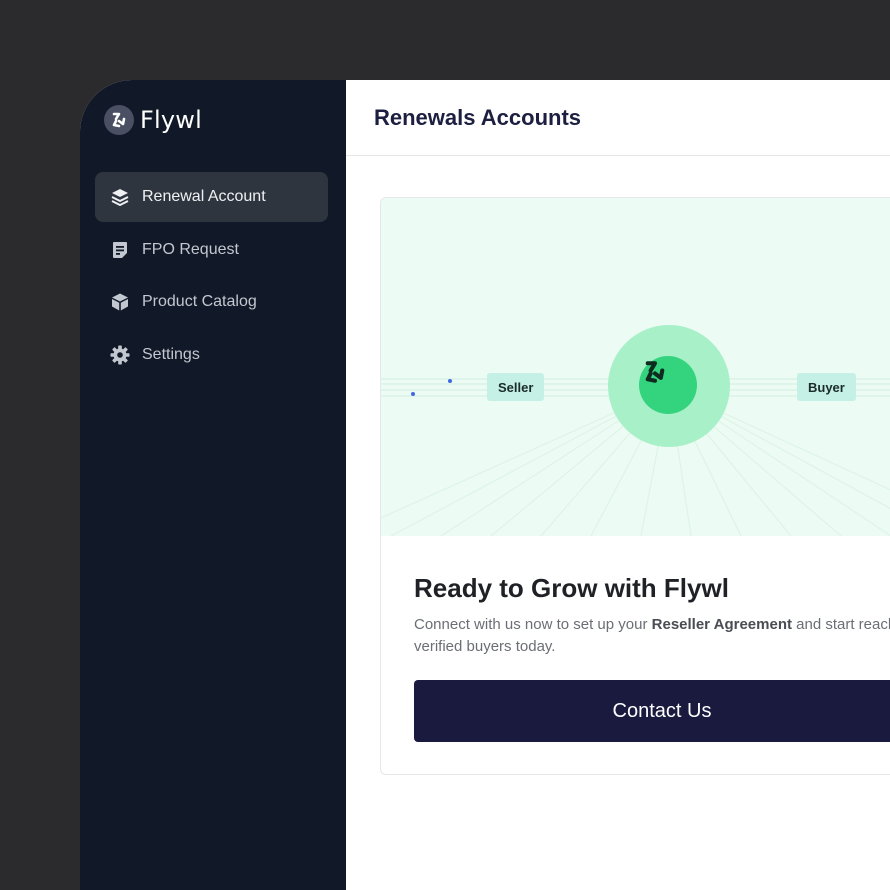  What do you see at coordinates (533, 624) in the screenshot?
I see `description-text: Connect with us now to set up your` at bounding box center [533, 624].